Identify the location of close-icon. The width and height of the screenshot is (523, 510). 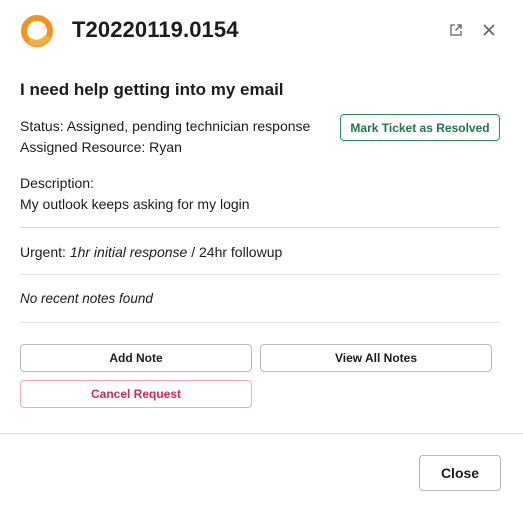
(489, 30).